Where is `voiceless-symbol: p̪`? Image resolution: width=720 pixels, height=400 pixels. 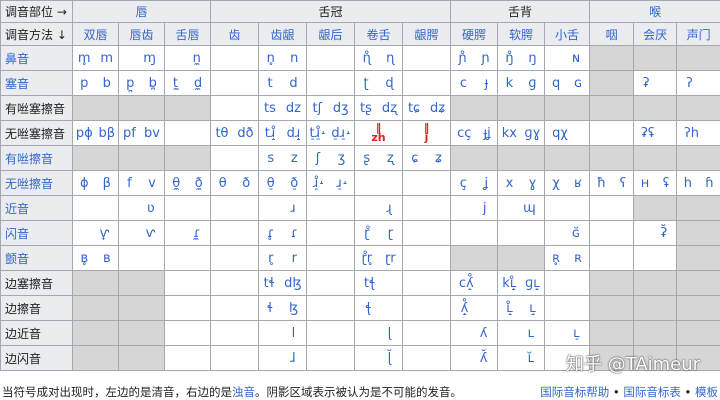
voiceless-symbol: p̪ is located at coordinates (130, 83).